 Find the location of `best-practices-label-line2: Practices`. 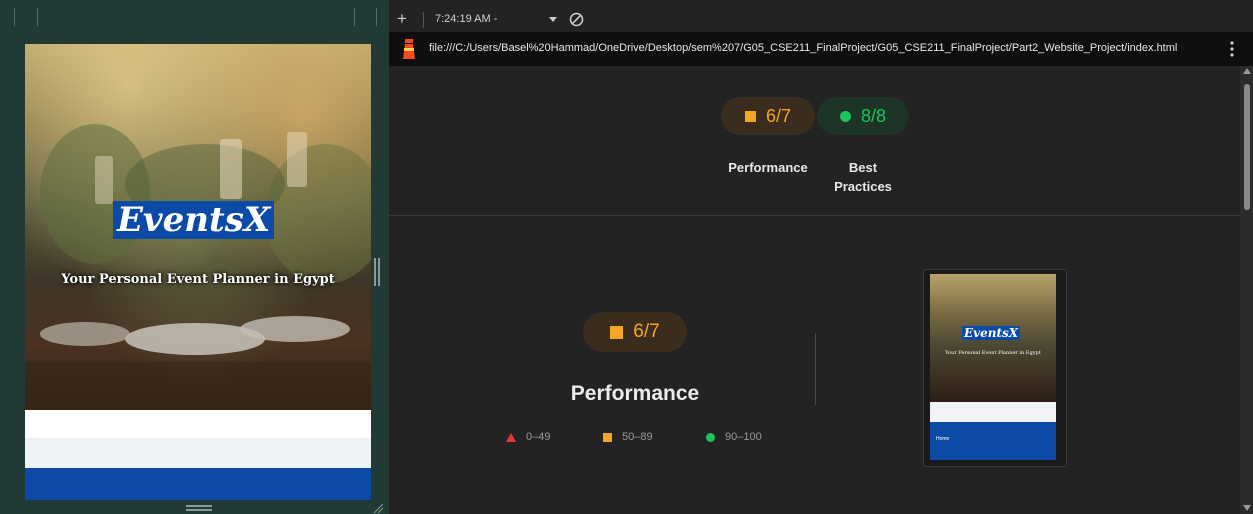

best-practices-label-line2: Practices is located at coordinates (863, 186).